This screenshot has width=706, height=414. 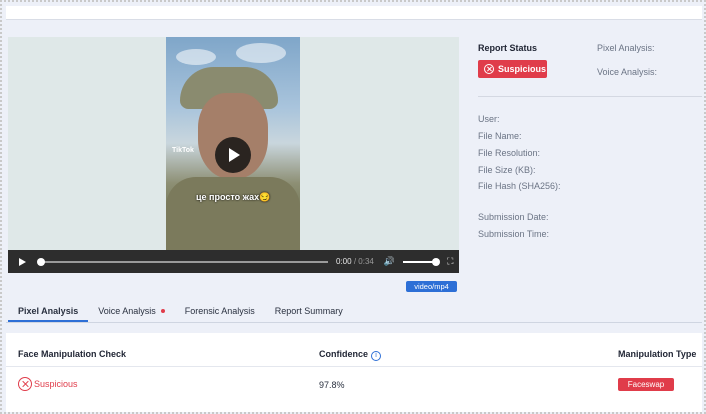 What do you see at coordinates (590, 96) in the screenshot?
I see `divider` at bounding box center [590, 96].